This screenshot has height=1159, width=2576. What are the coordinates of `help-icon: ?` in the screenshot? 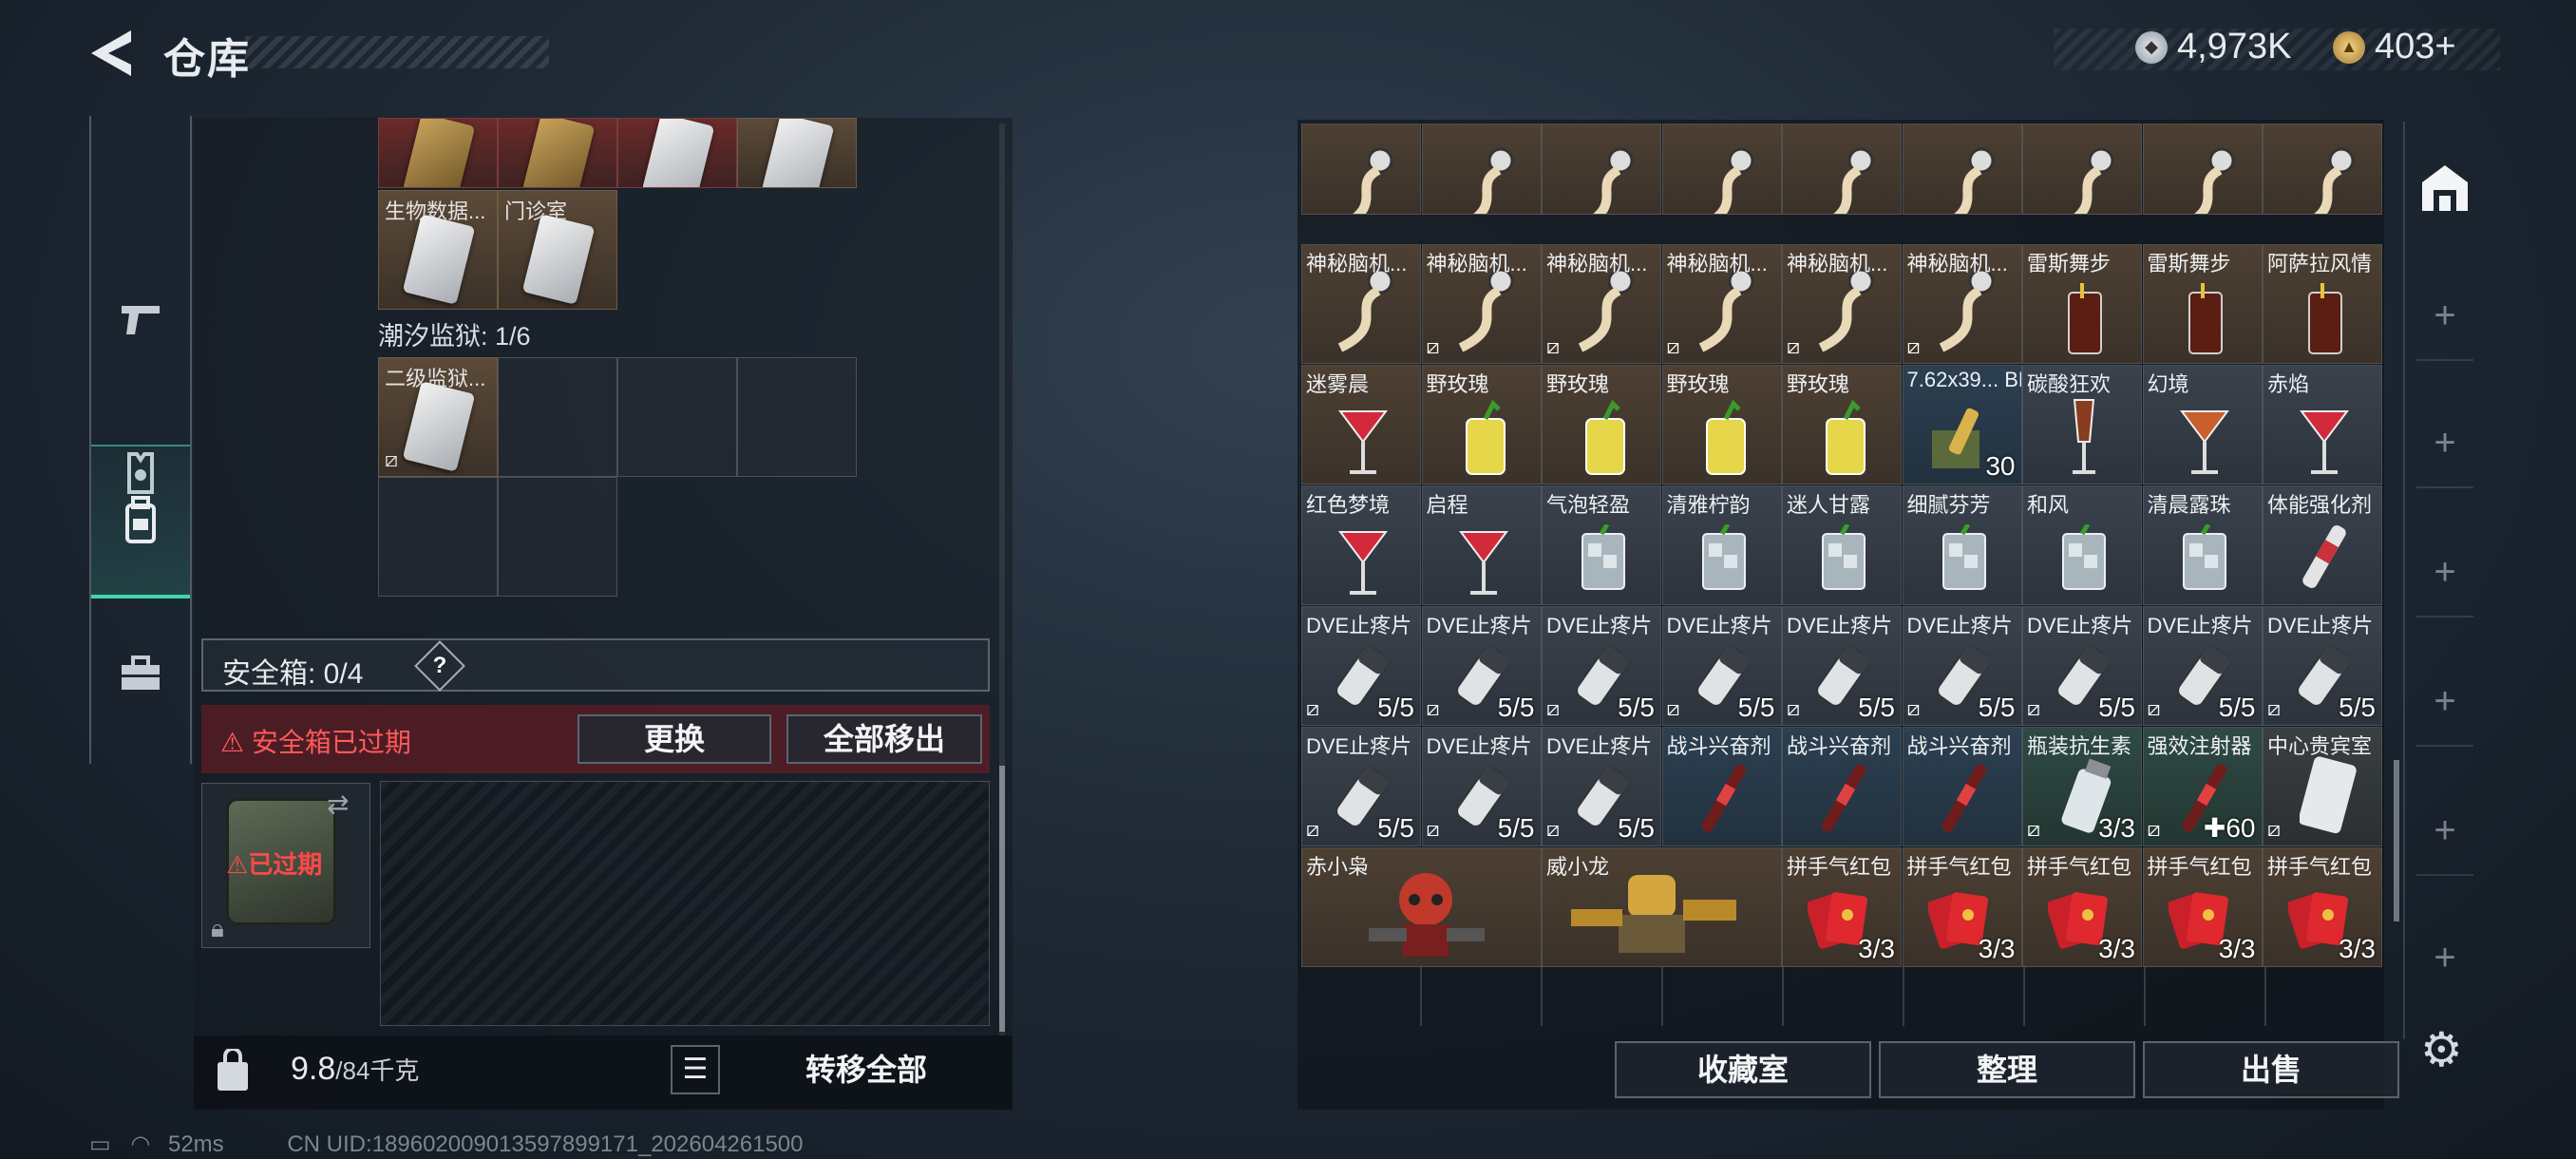 It's located at (439, 666).